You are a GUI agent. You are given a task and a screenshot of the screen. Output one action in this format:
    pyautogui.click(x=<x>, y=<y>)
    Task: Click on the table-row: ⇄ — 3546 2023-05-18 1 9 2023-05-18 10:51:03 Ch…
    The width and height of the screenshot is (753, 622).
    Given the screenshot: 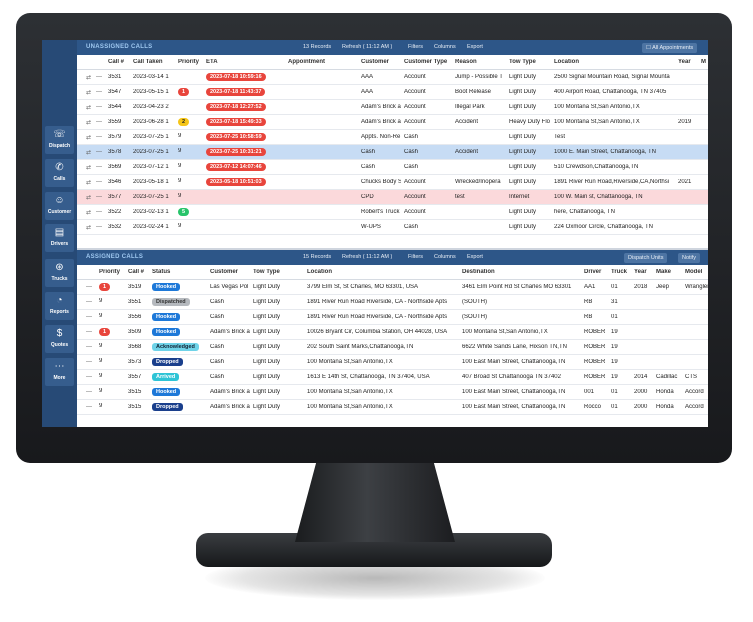 What is the action you would take?
    pyautogui.click(x=392, y=182)
    